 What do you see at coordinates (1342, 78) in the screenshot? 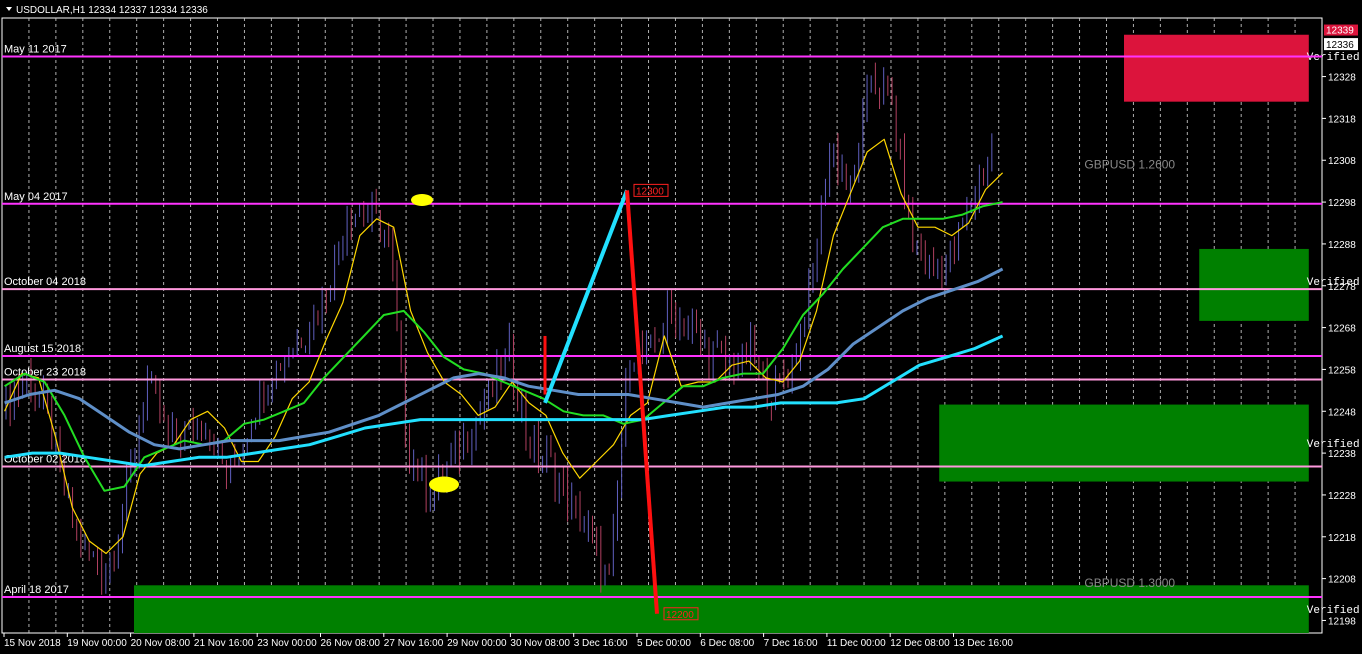
I see `y-tick-label: 12328` at bounding box center [1342, 78].